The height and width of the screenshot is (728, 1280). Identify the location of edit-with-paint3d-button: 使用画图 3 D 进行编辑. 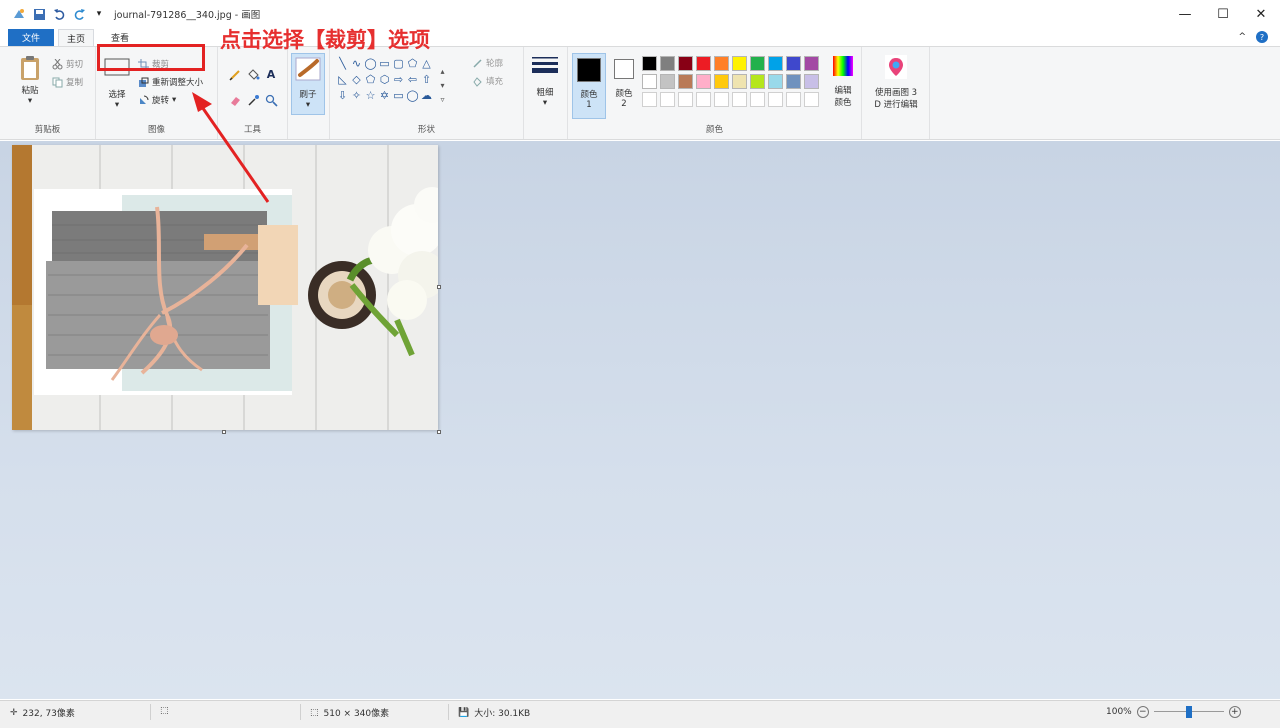
(896, 82).